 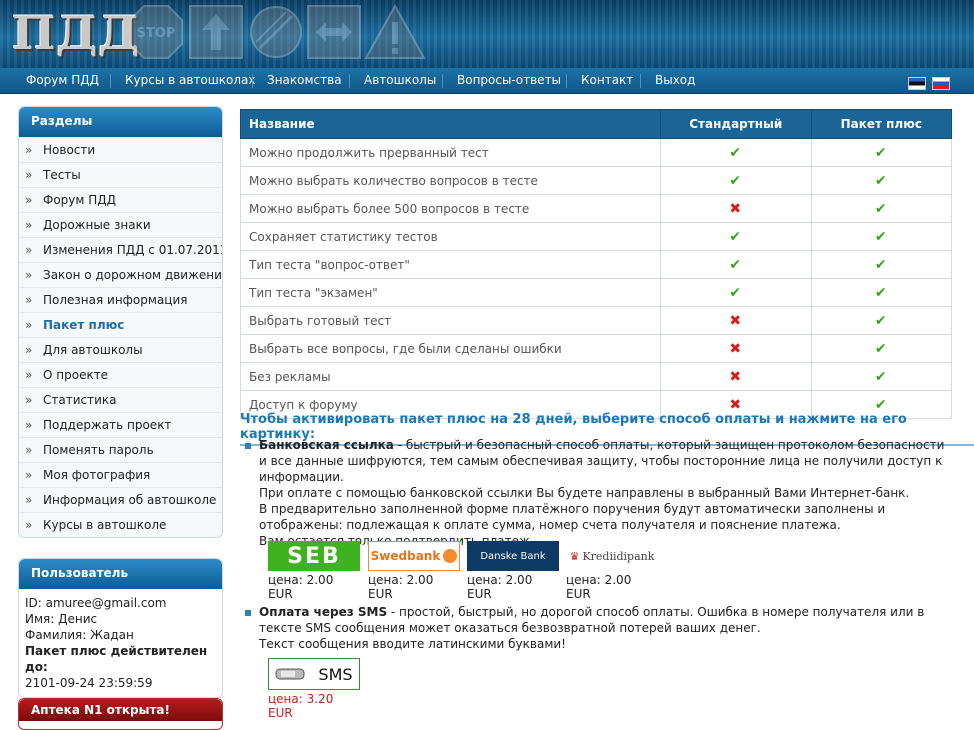 What do you see at coordinates (941, 83) in the screenshot?
I see `russian-flag-icon` at bounding box center [941, 83].